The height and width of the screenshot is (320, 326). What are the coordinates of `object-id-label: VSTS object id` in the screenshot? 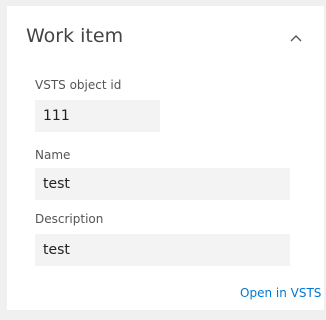 It's located at (78, 85).